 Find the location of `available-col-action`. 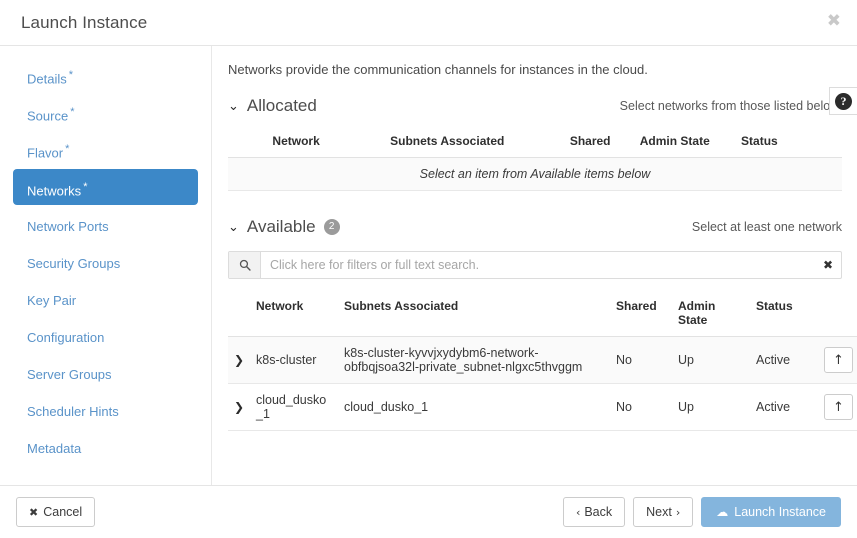

available-col-action is located at coordinates (837, 316).